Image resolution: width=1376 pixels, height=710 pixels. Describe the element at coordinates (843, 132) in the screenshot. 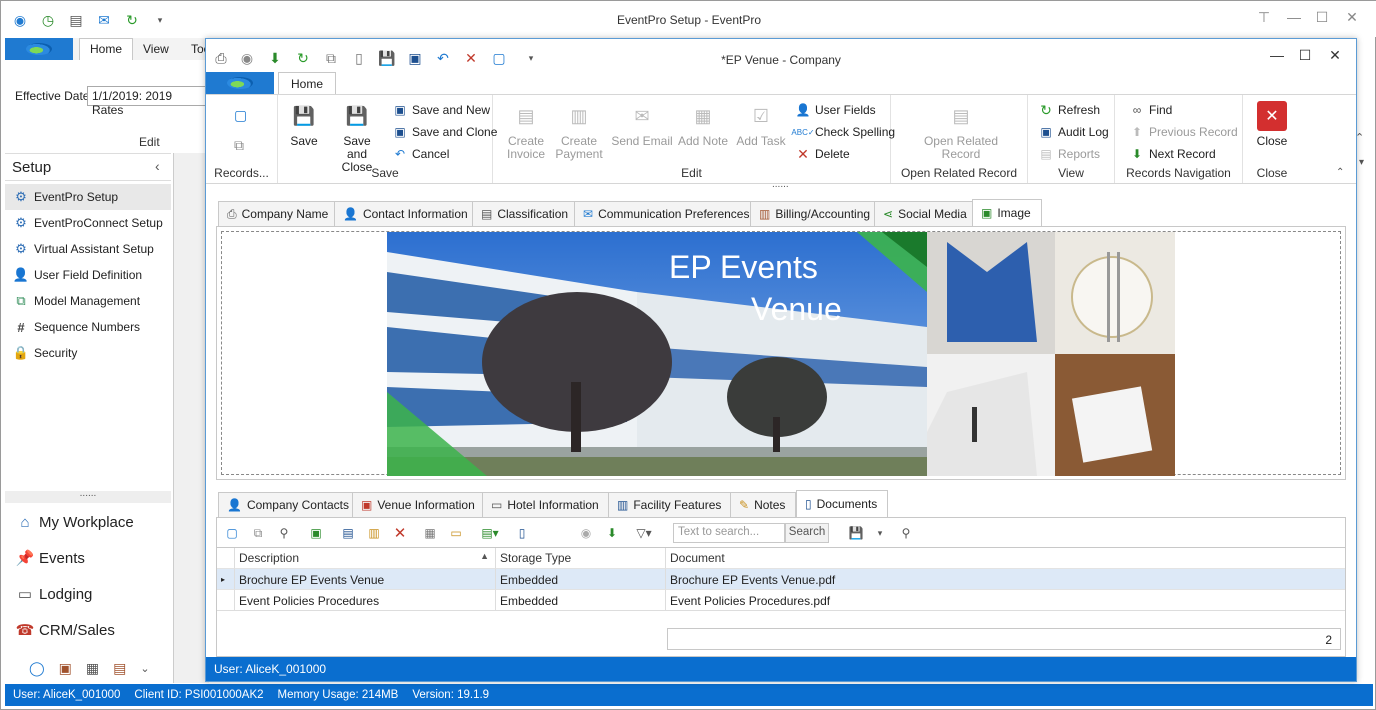

I see `check-spelling-button: ABC✓ Check Spelling` at that location.